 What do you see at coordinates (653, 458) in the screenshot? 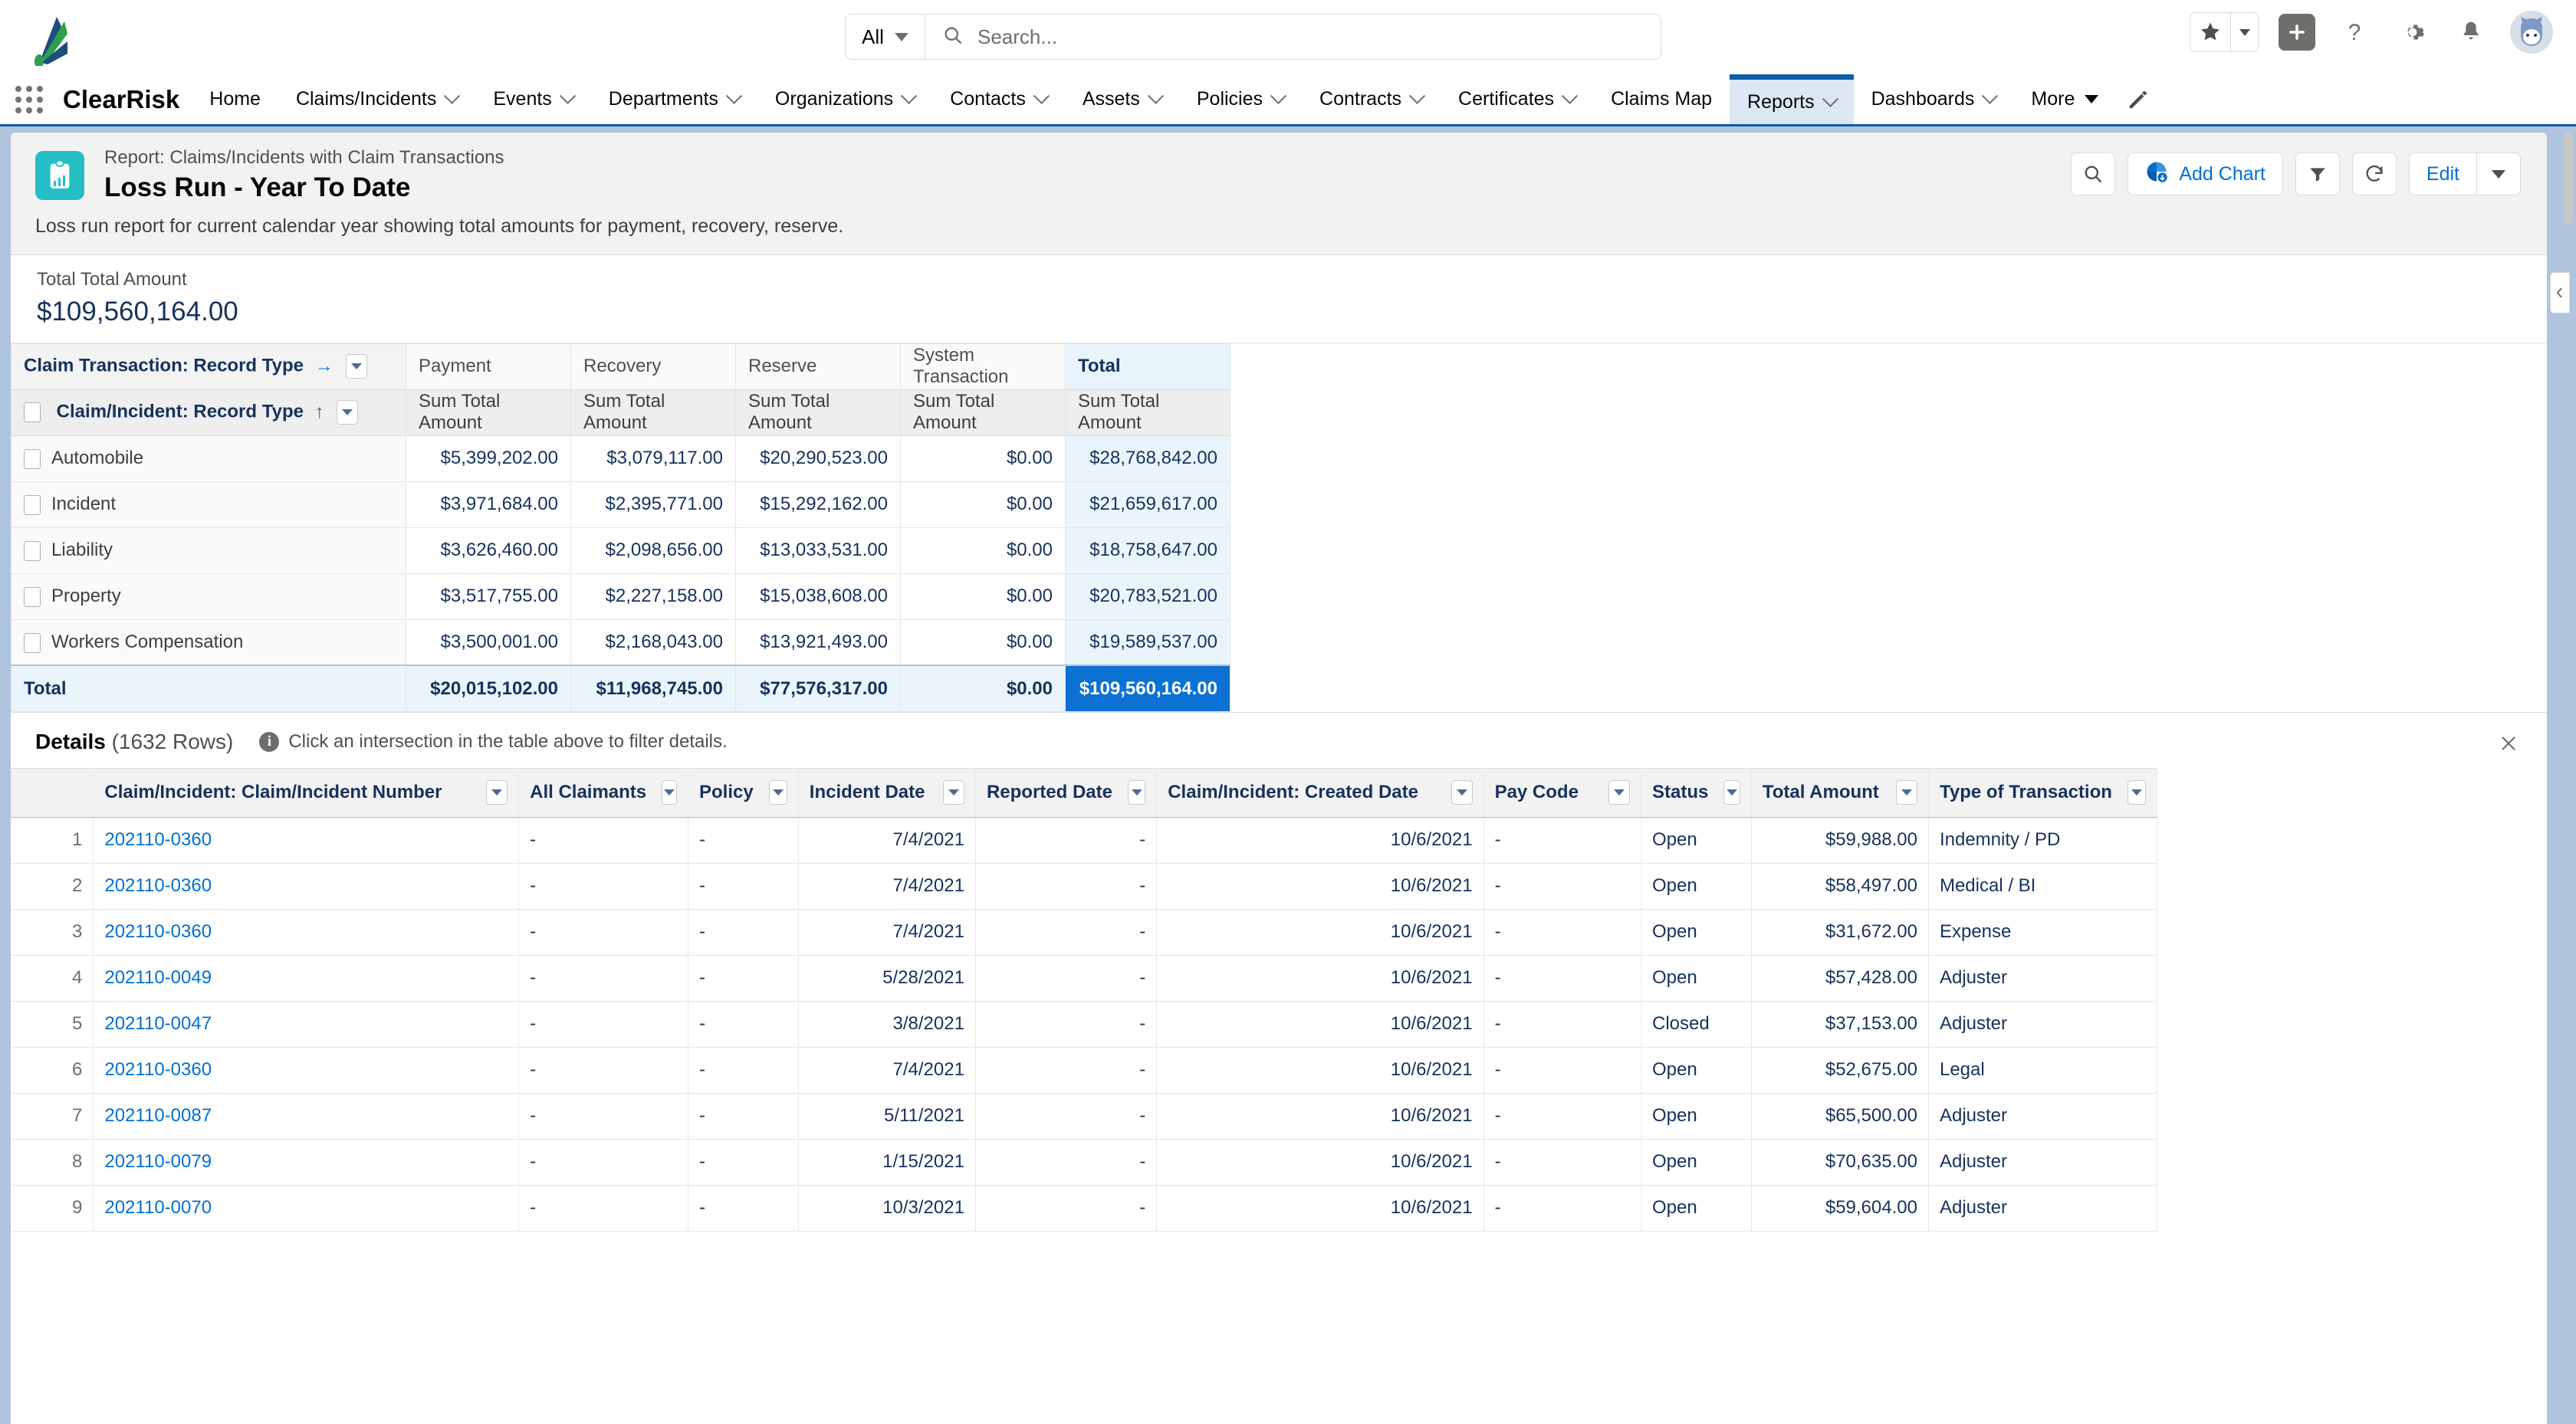
I see `pivot-value-cell: $3,079,117.00` at bounding box center [653, 458].